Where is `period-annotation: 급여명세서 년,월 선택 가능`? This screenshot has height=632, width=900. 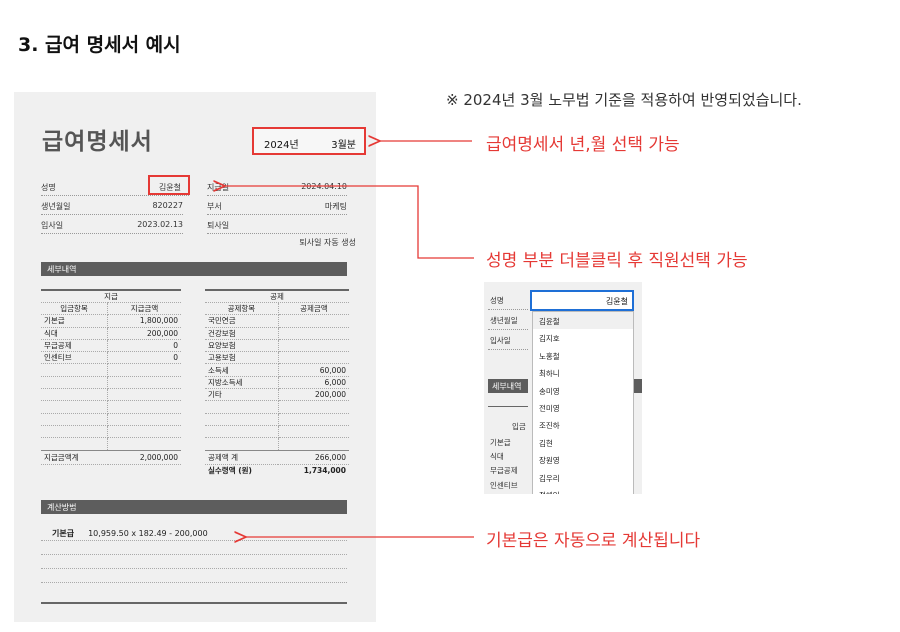 period-annotation: 급여명세서 년,월 선택 가능 is located at coordinates (583, 145).